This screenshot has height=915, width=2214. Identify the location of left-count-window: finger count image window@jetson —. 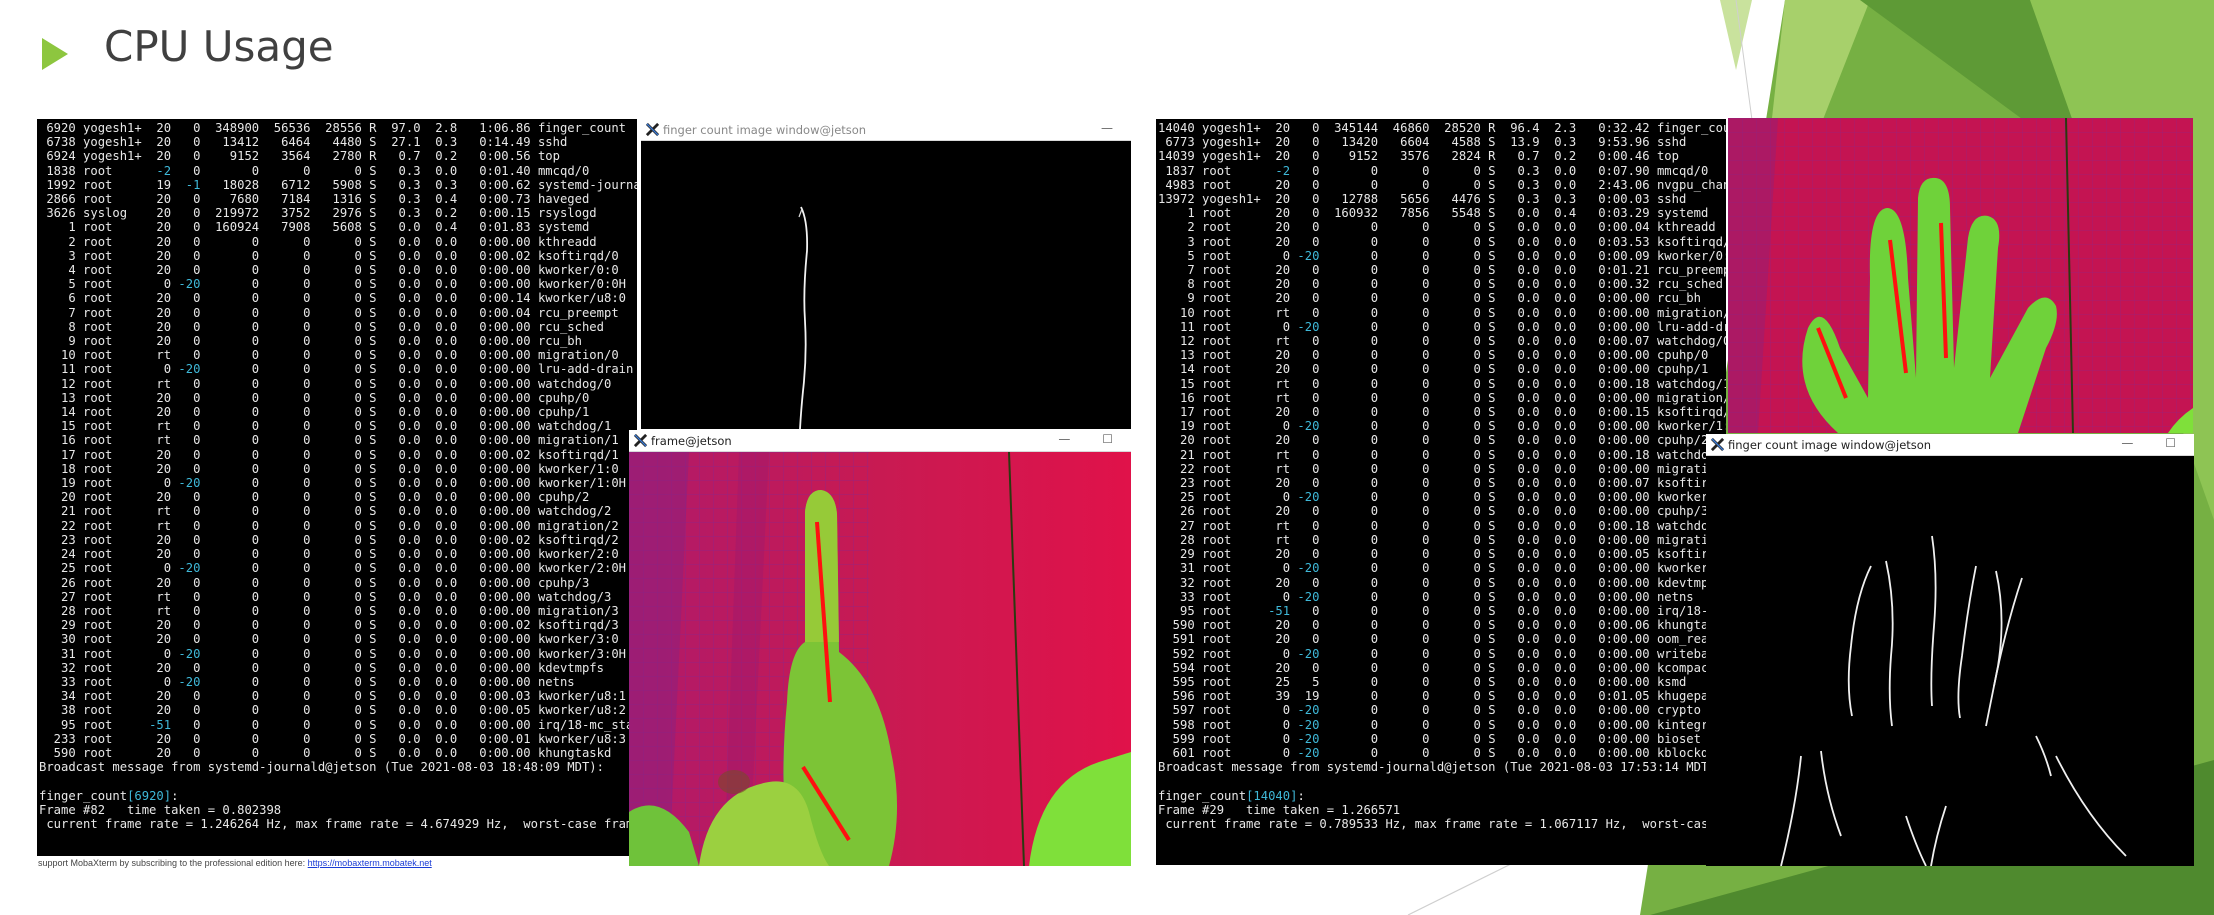
(886, 274).